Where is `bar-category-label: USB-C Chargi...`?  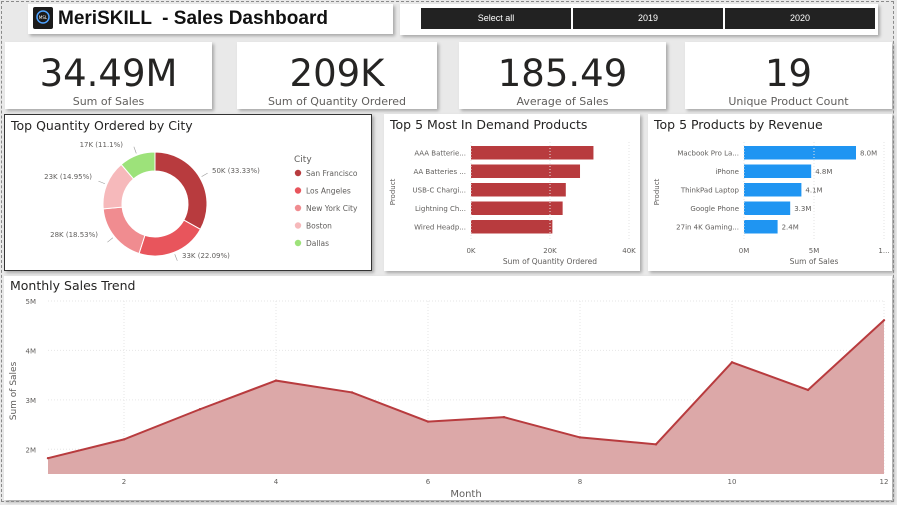
bar-category-label: USB-C Chargi... is located at coordinates (439, 190).